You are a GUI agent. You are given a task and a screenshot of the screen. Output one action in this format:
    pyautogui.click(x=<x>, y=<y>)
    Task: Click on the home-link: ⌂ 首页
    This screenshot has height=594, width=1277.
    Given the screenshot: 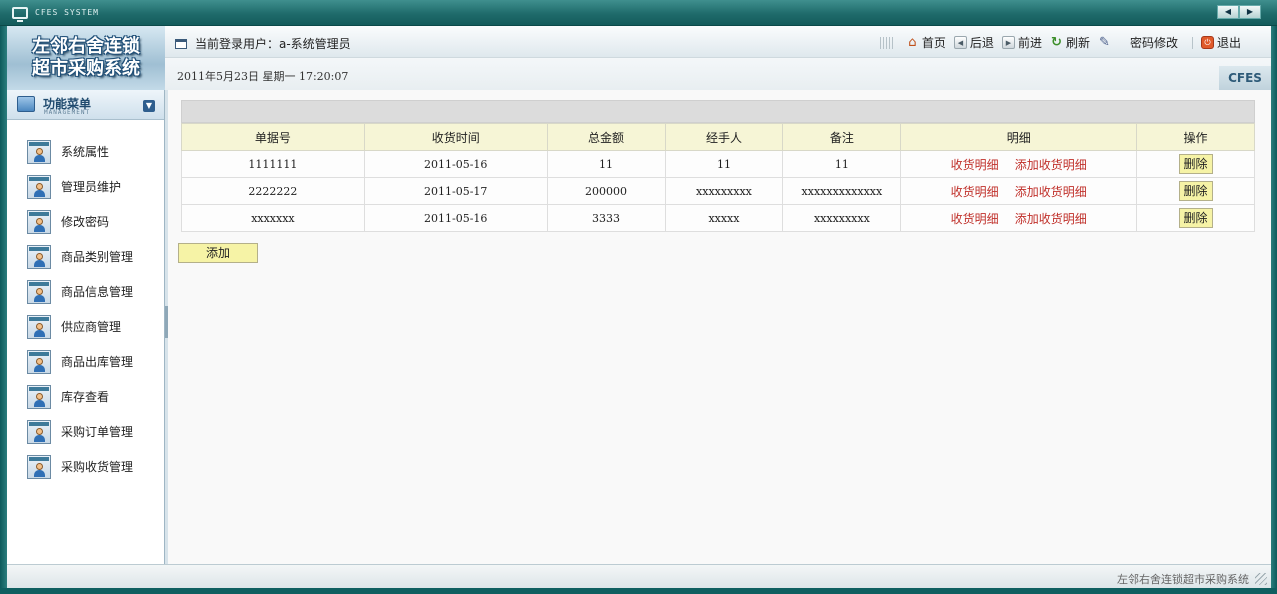 What is the action you would take?
    pyautogui.click(x=926, y=42)
    